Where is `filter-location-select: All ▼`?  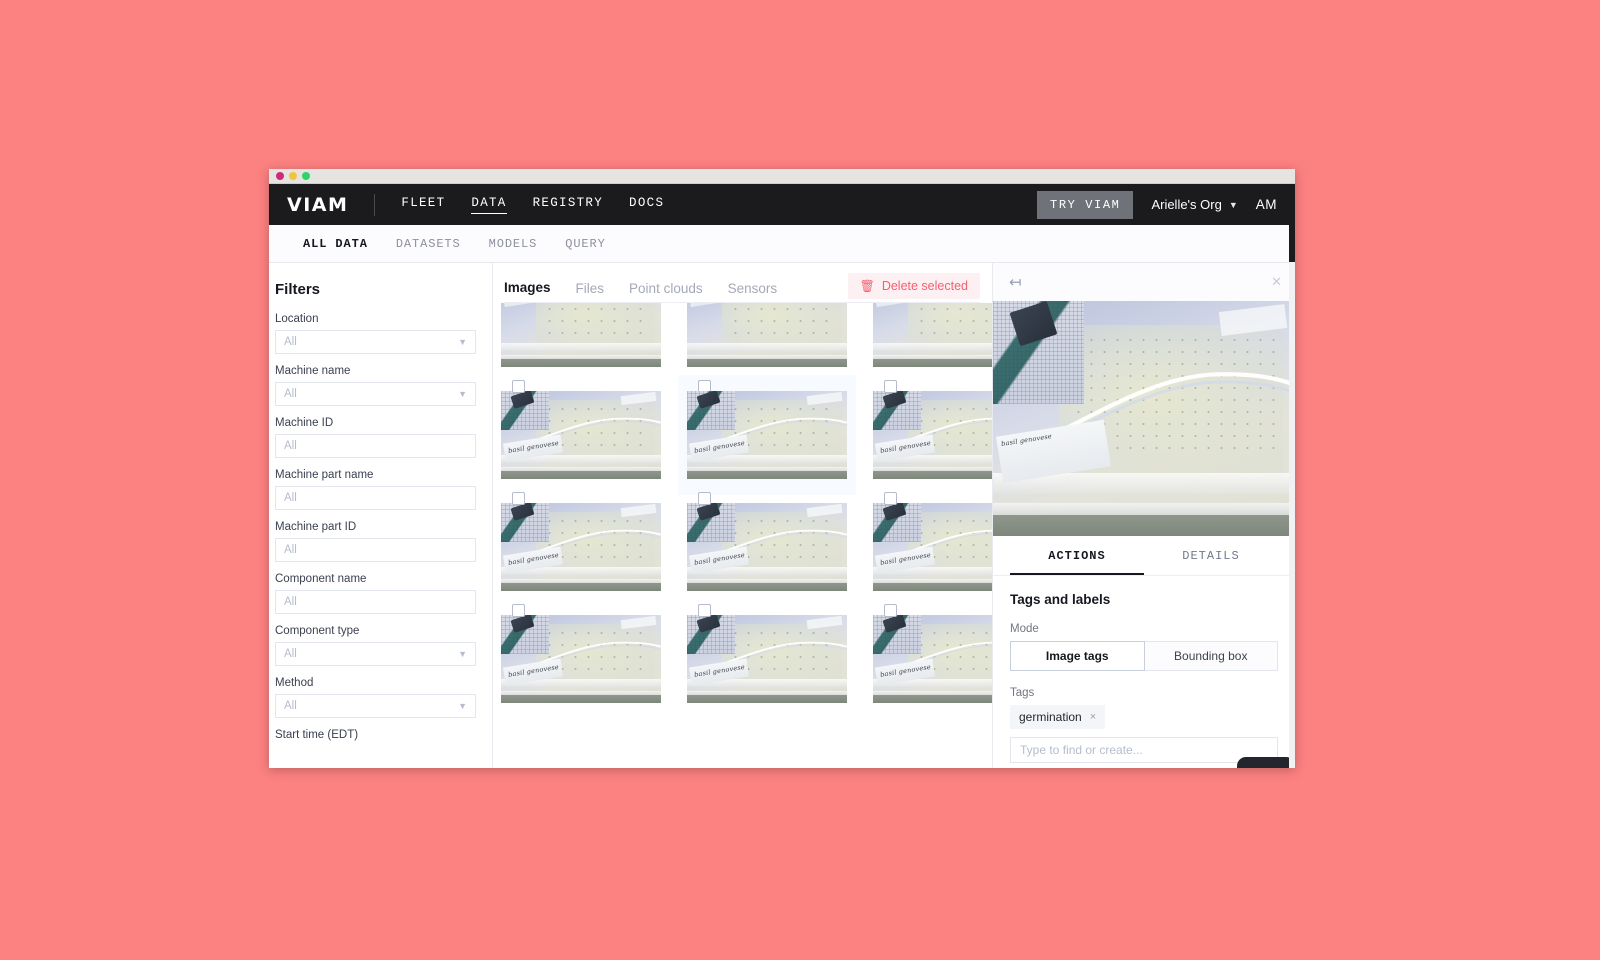
filter-location-select: All ▼ is located at coordinates (375, 342).